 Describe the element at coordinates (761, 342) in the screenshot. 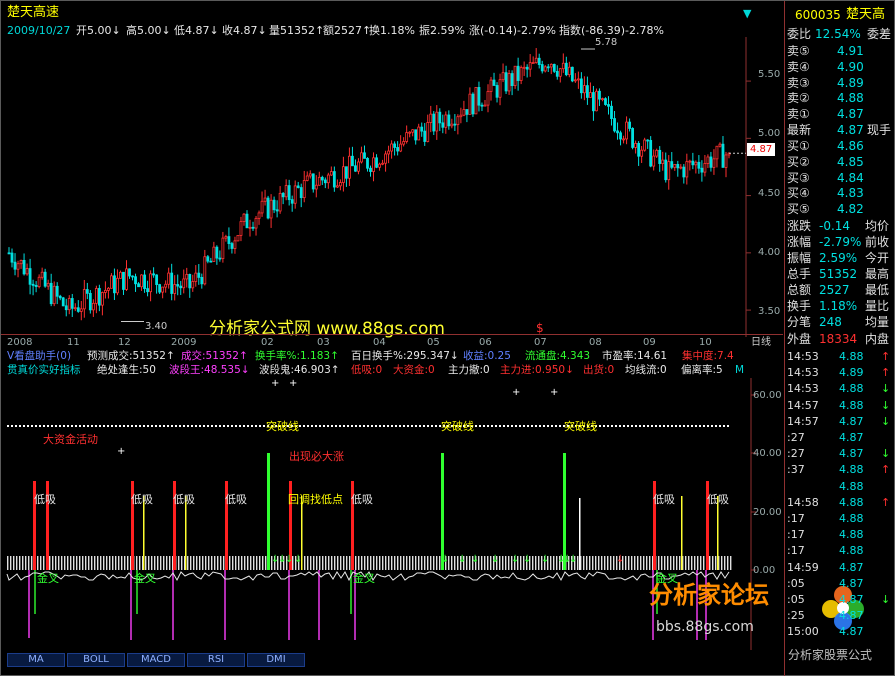

I see `period-label: 日线` at that location.